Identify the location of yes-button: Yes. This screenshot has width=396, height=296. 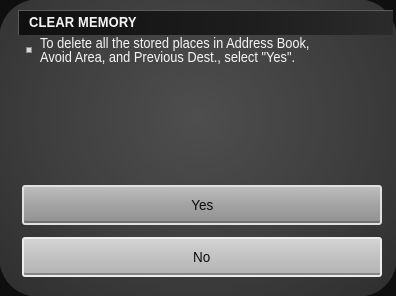
(202, 205).